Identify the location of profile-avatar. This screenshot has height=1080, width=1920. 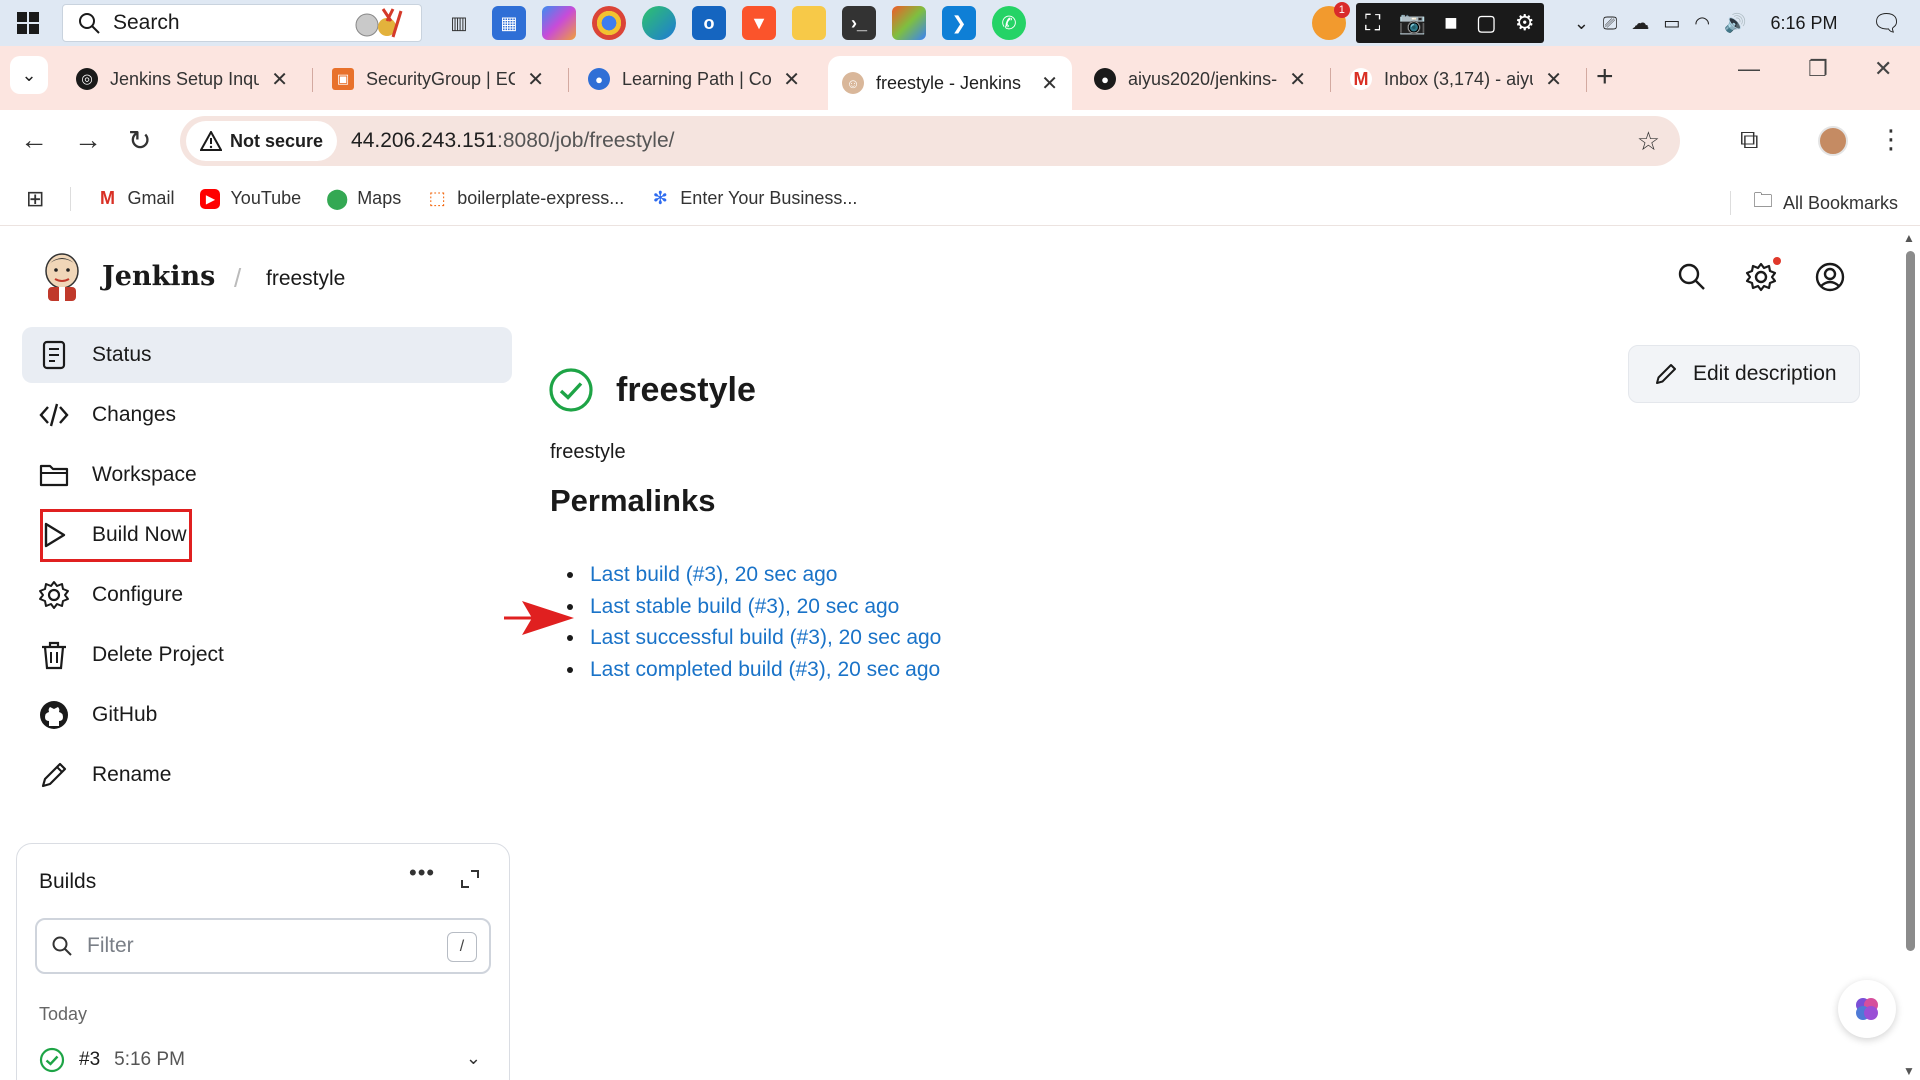
(1833, 141).